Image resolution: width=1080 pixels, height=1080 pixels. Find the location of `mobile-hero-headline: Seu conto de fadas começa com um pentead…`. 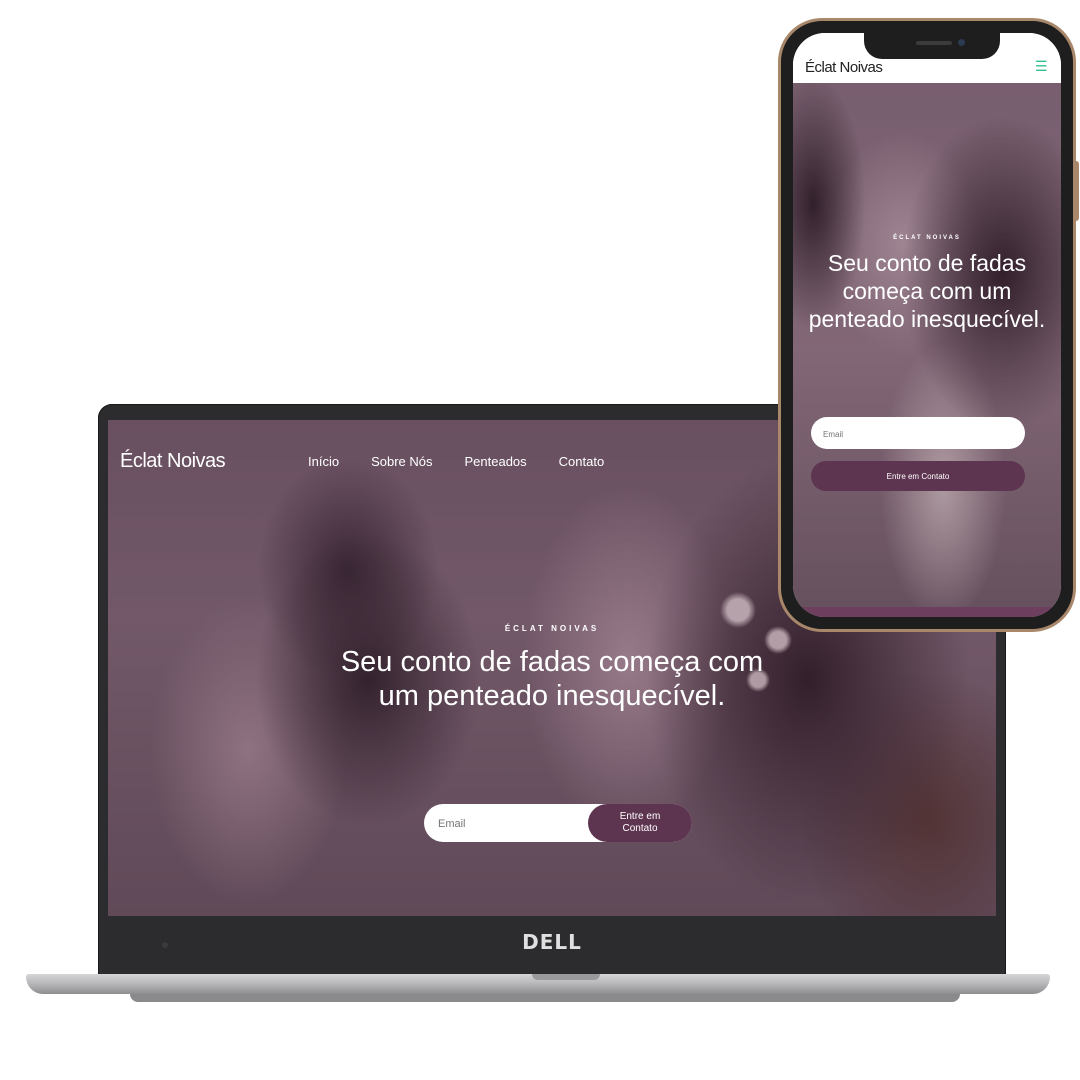

mobile-hero-headline: Seu conto de fadas começa com um pentead… is located at coordinates (927, 291).